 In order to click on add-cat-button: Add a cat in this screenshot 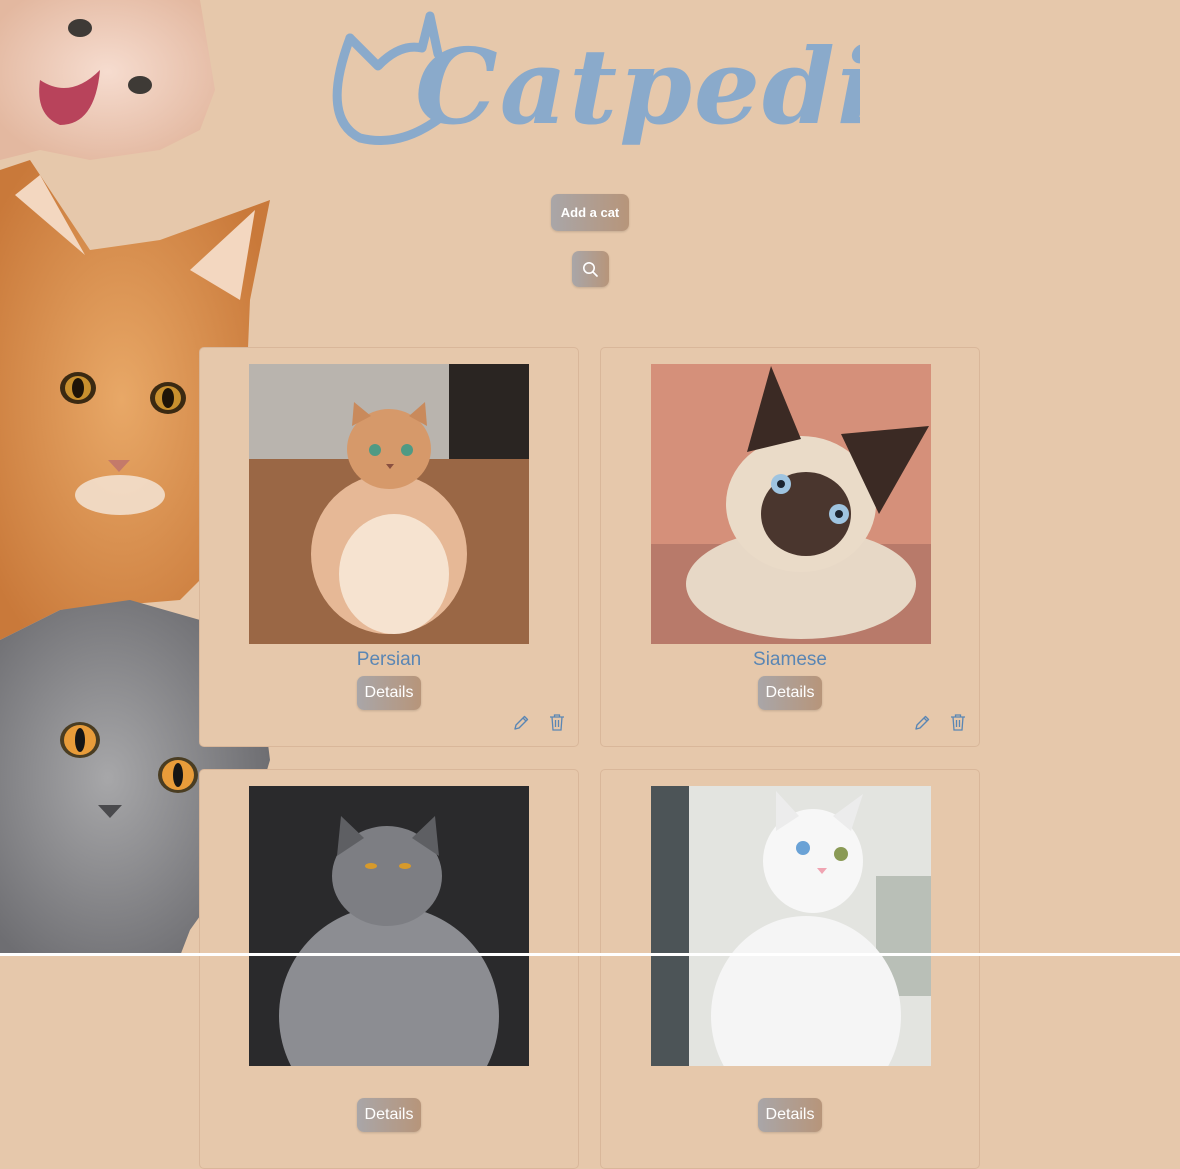, I will do `click(590, 212)`.